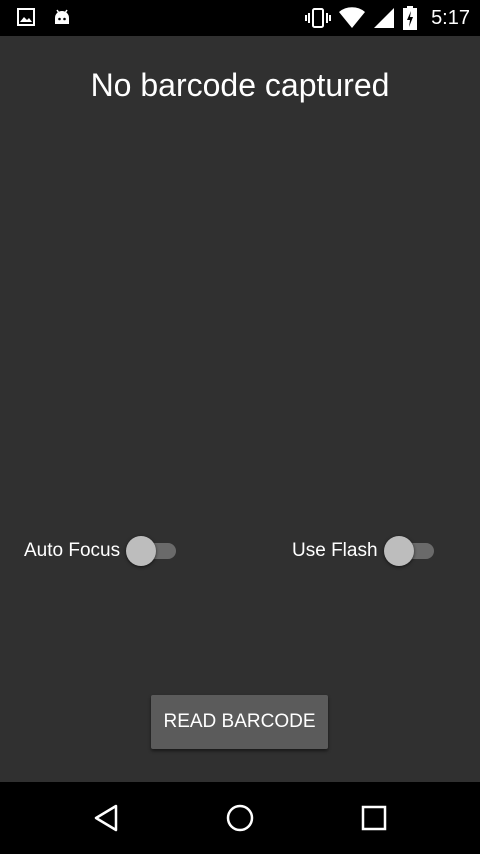 This screenshot has width=480, height=854. What do you see at coordinates (352, 18) in the screenshot?
I see `wifi-icon` at bounding box center [352, 18].